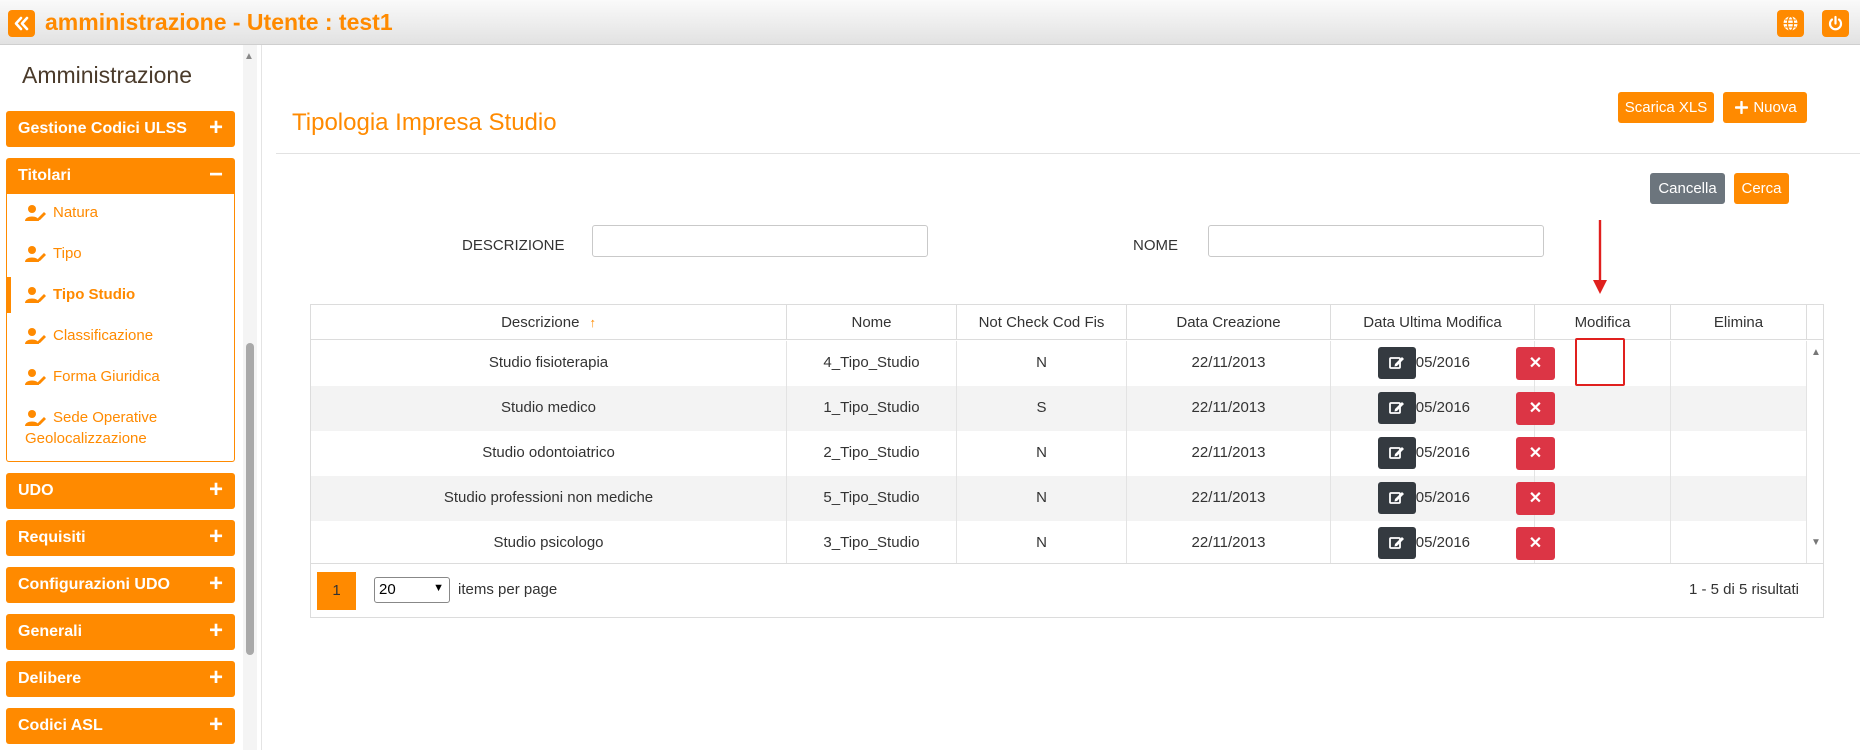 The height and width of the screenshot is (750, 1860). I want to click on grid-scroll-up-icon: ▲, so click(1816, 352).